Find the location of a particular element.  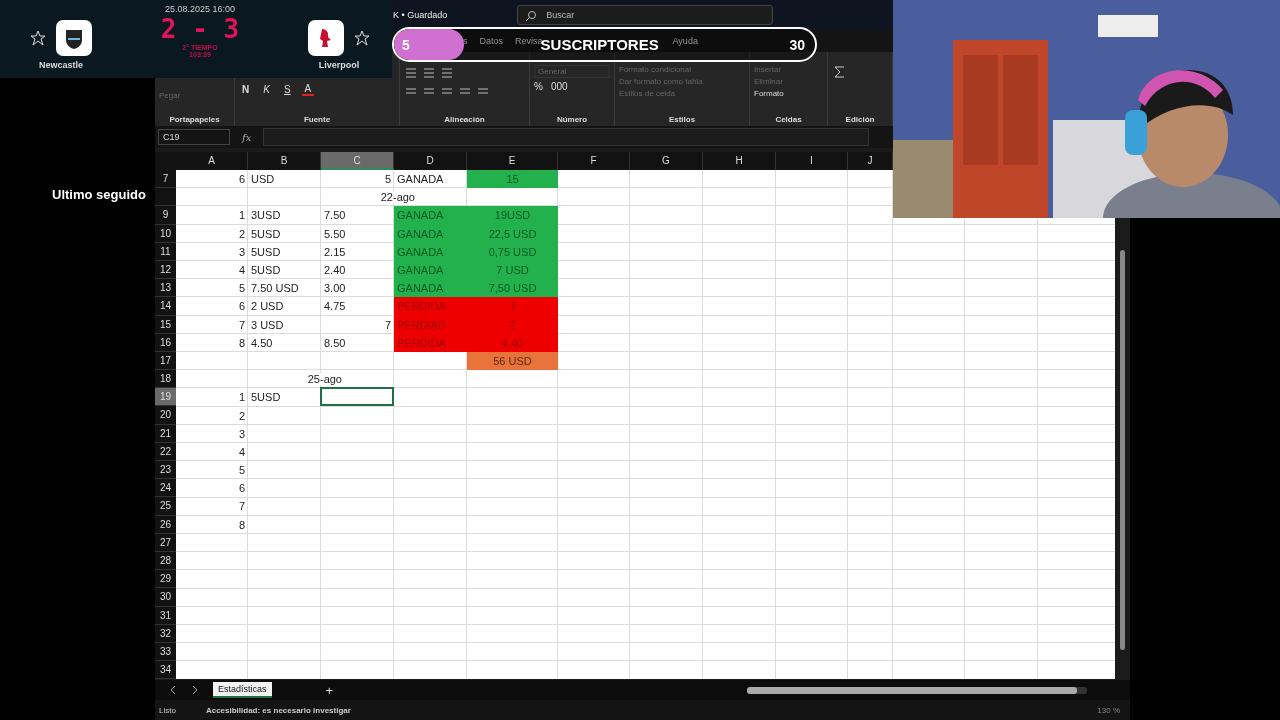

group-label: Portapapeles is located at coordinates (194, 119).